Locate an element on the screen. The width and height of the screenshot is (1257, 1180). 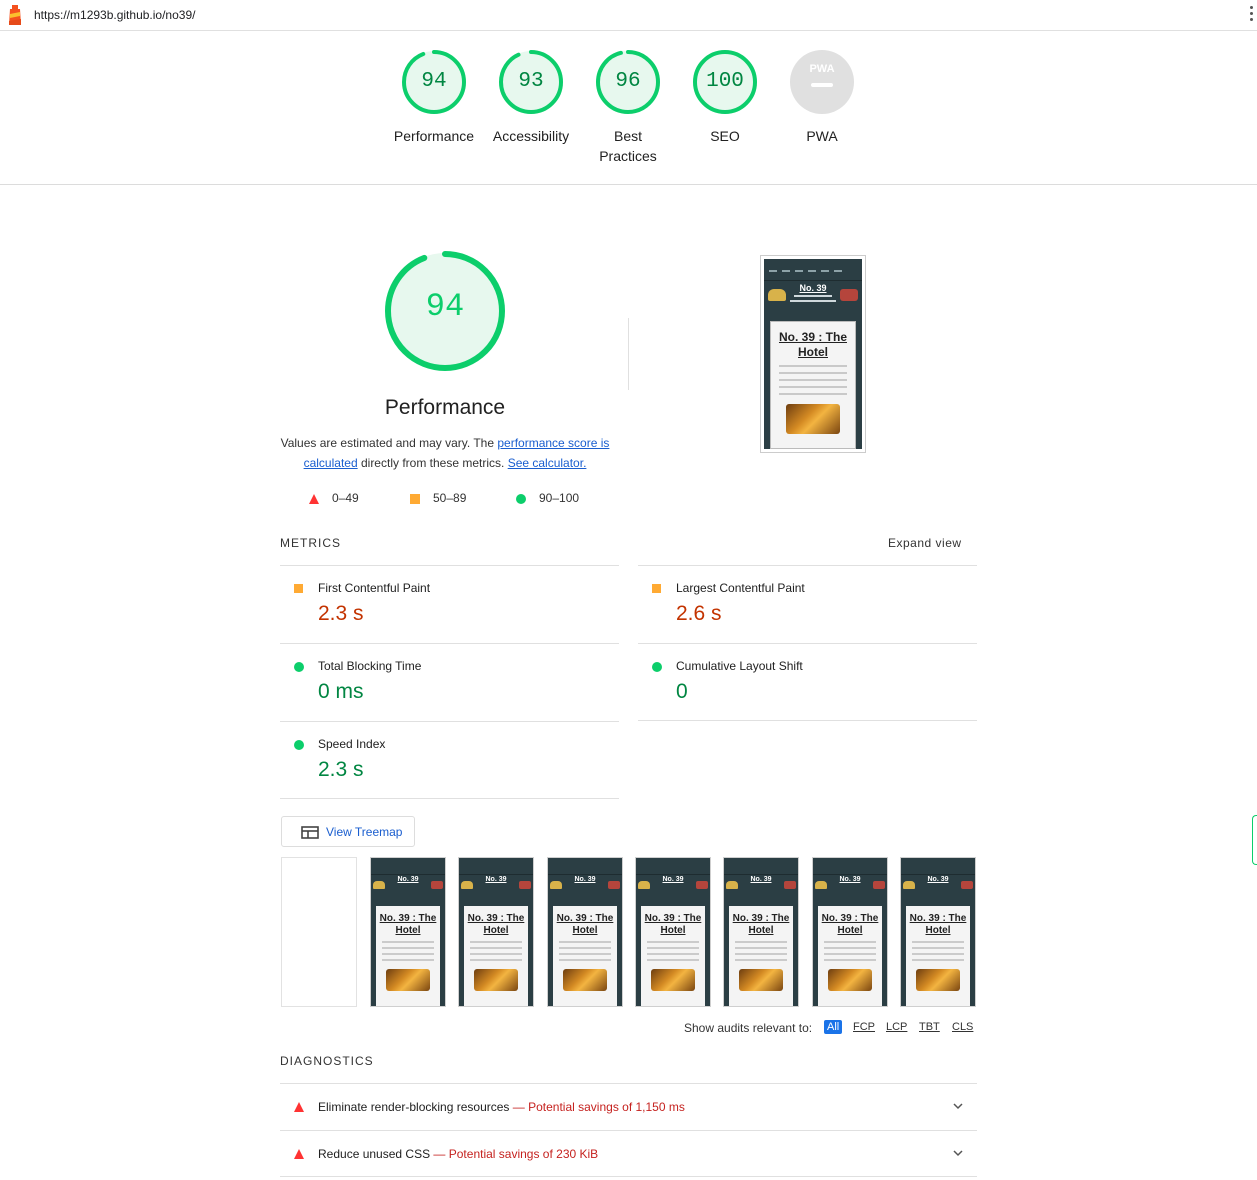
performance-gauge-large: 94 is located at coordinates (445, 311).